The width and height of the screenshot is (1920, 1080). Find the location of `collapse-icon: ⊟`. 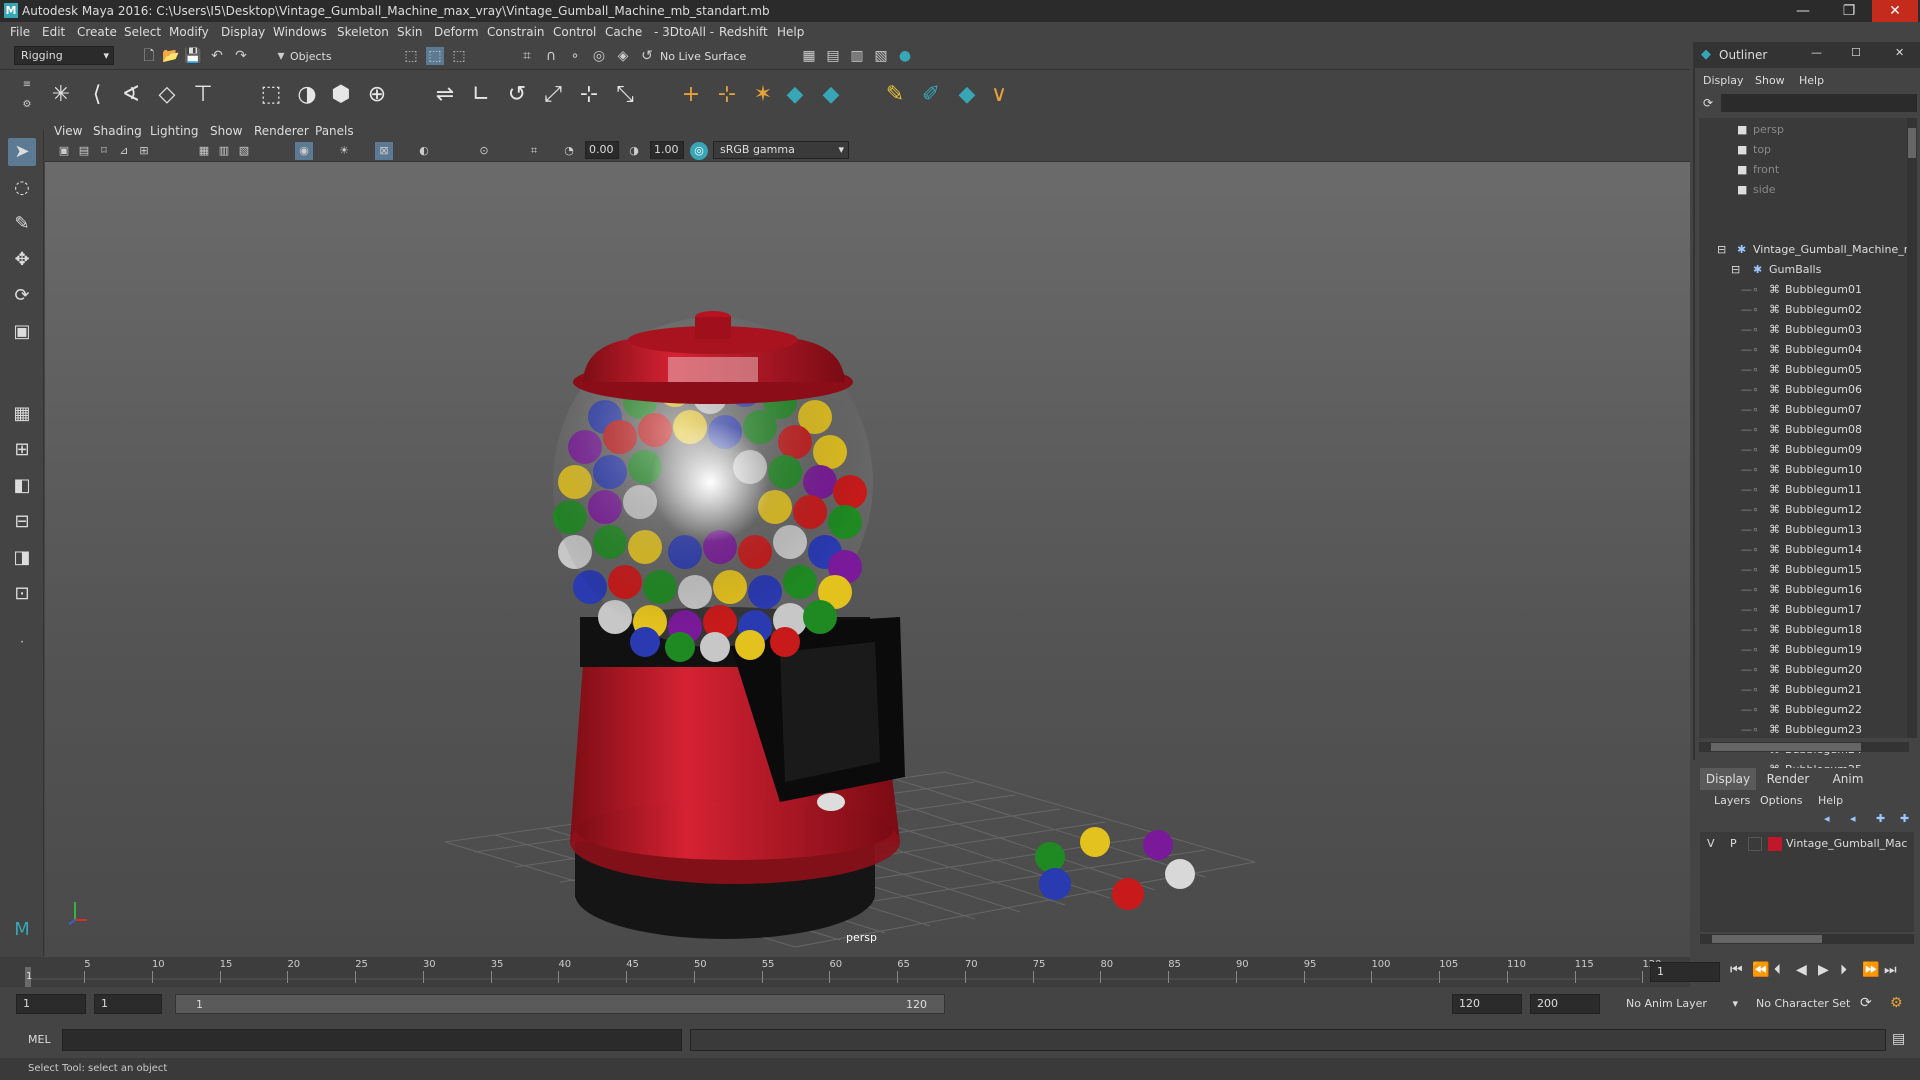

collapse-icon: ⊟ is located at coordinates (1721, 249).